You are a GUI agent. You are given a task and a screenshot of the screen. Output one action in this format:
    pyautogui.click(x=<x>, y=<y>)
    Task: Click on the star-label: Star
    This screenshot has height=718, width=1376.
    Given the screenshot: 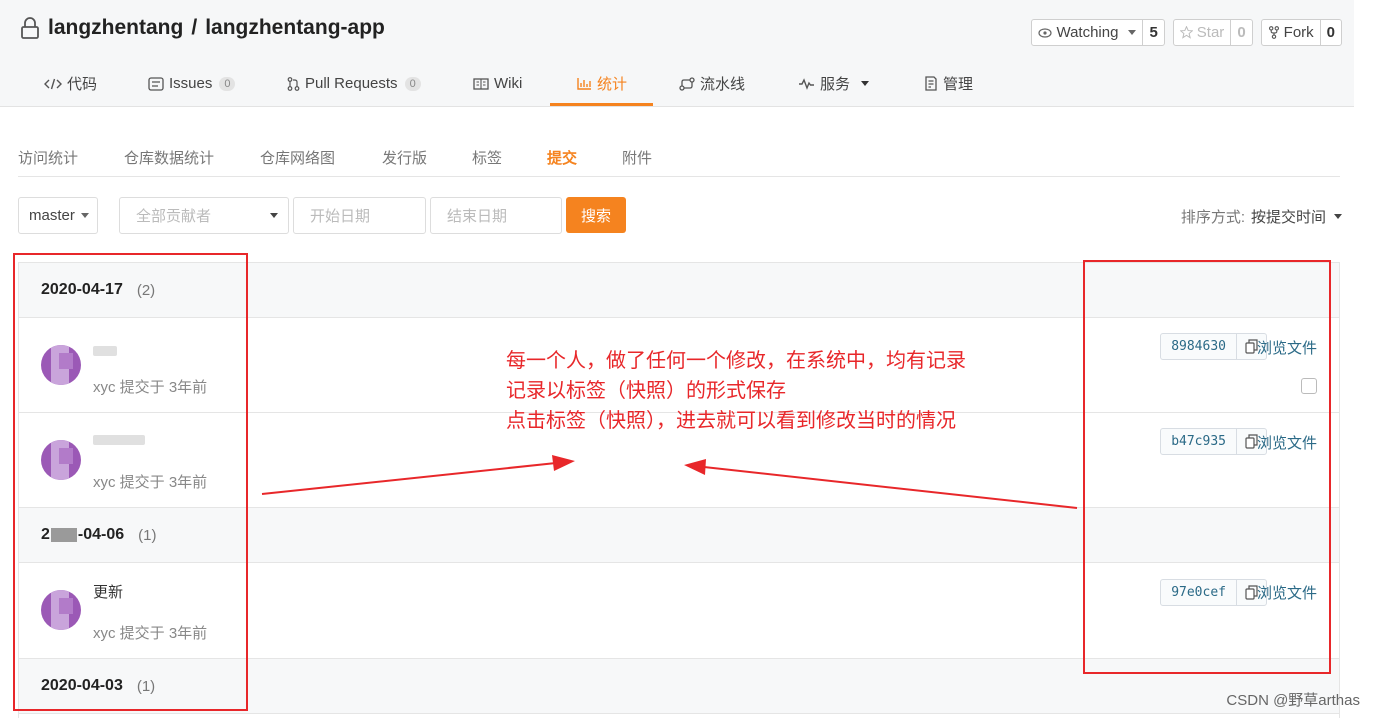 What is the action you would take?
    pyautogui.click(x=1210, y=32)
    